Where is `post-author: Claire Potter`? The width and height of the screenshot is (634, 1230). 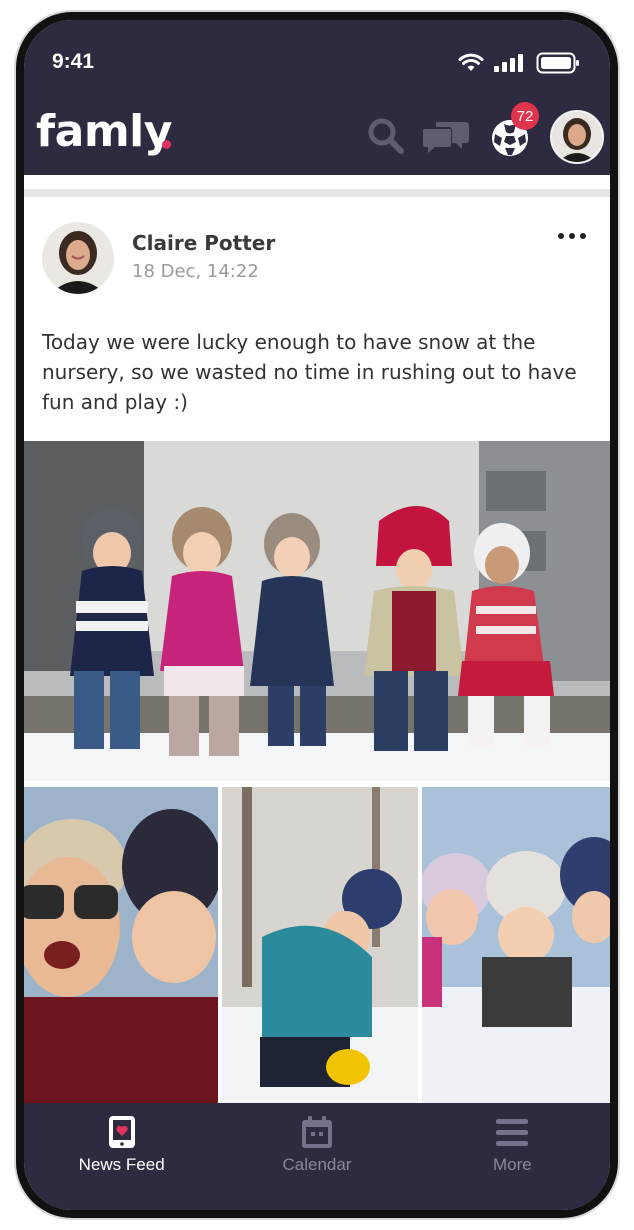 post-author: Claire Potter is located at coordinates (203, 243).